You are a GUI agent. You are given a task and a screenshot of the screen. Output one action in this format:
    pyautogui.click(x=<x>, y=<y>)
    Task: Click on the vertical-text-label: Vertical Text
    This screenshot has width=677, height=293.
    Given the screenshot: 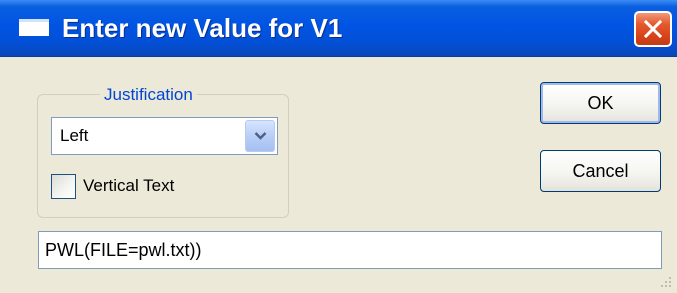 What is the action you would take?
    pyautogui.click(x=128, y=186)
    